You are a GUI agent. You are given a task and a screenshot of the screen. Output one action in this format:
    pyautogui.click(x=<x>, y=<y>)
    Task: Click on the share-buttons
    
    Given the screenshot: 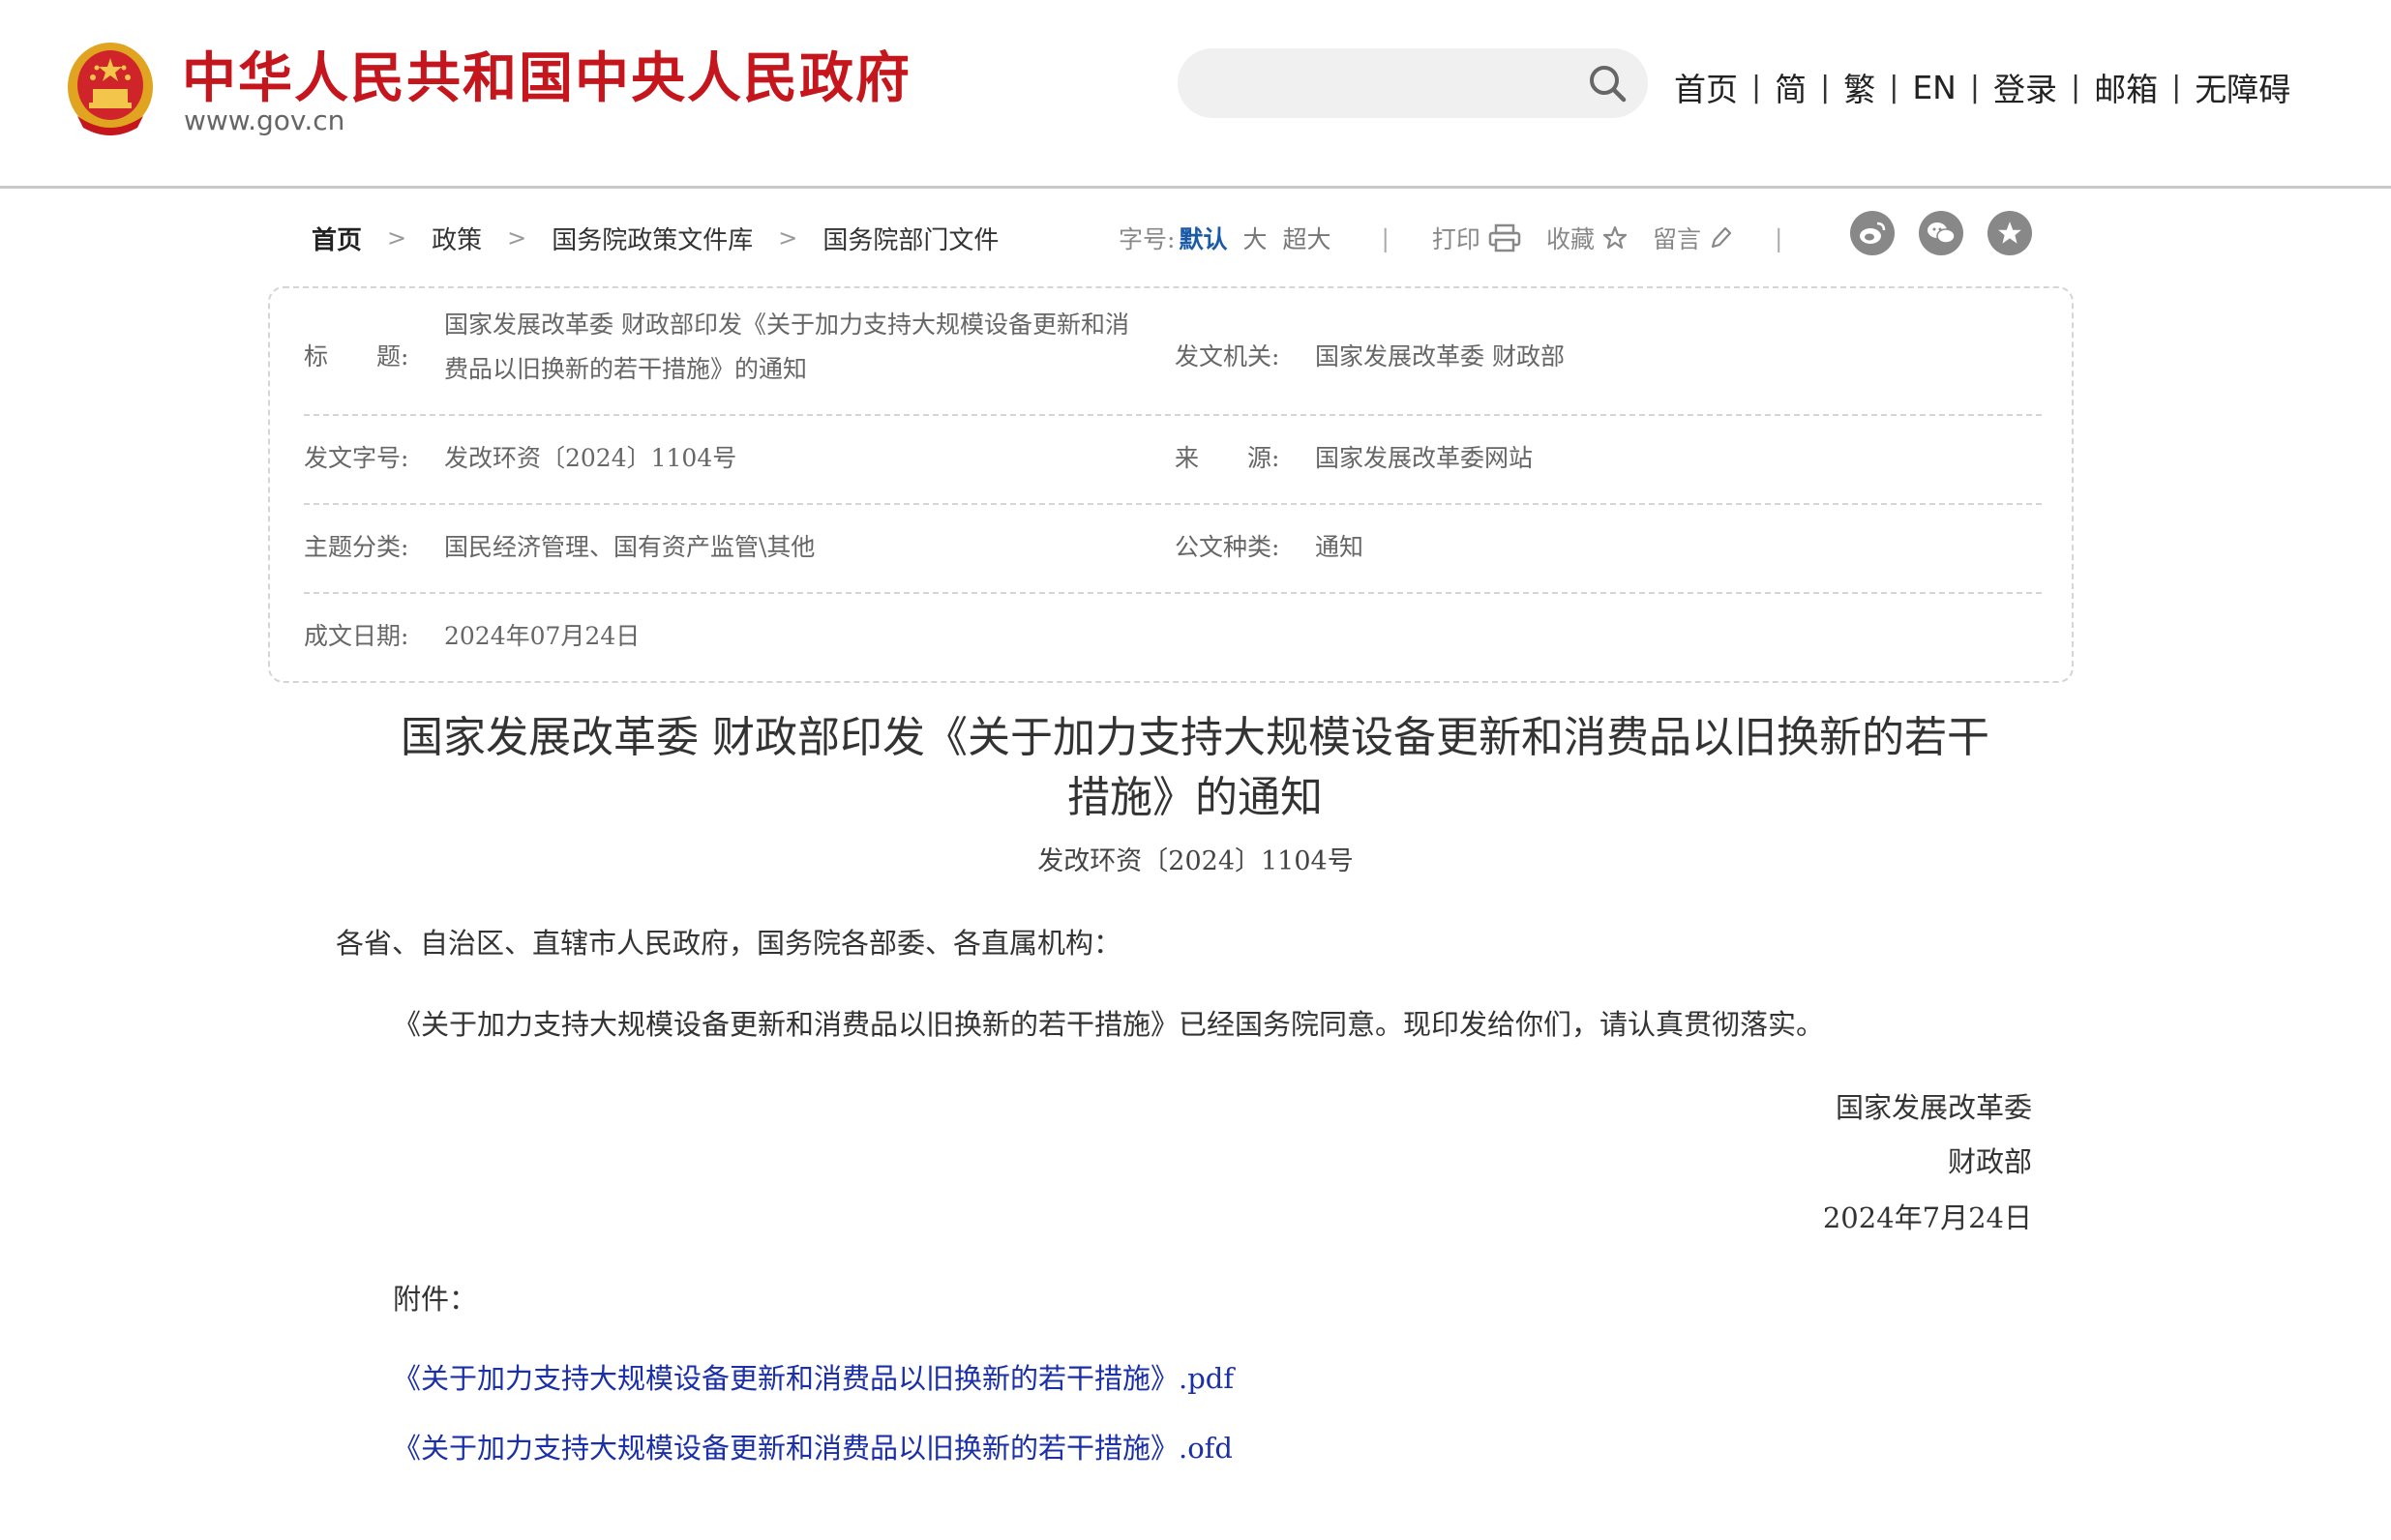 What is the action you would take?
    pyautogui.click(x=1941, y=233)
    